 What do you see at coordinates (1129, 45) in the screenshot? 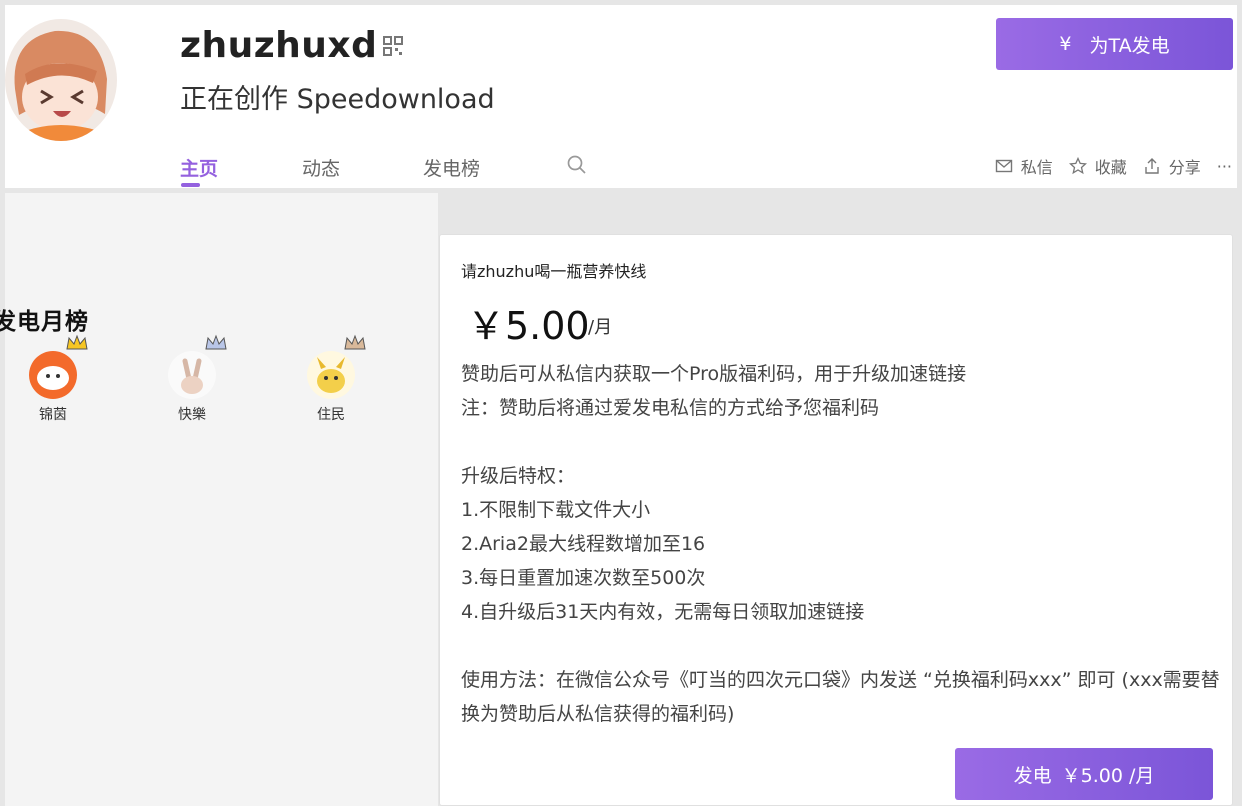
I see `support-button-label: 为TA发电` at bounding box center [1129, 45].